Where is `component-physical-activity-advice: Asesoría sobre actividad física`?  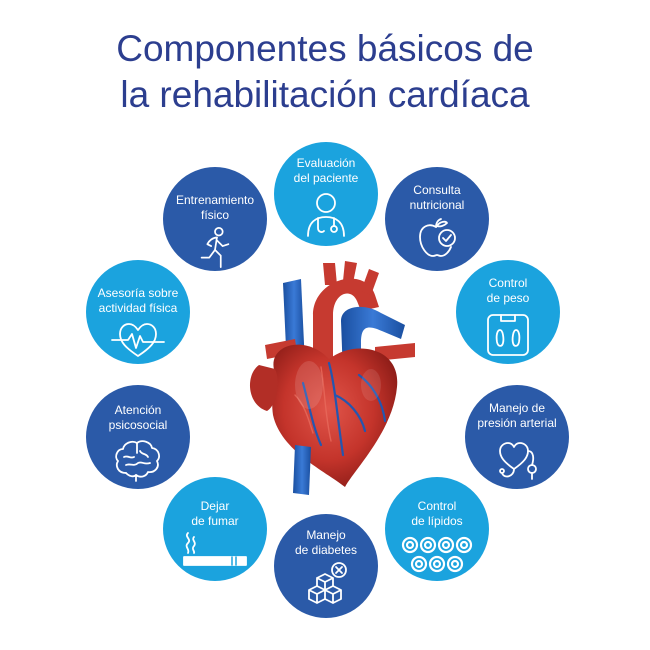 component-physical-activity-advice: Asesoría sobre actividad física is located at coordinates (138, 312).